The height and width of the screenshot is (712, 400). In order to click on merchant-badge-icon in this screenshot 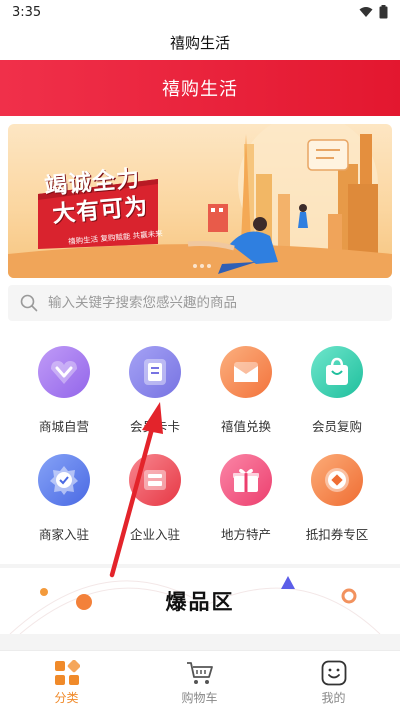, I will do `click(64, 480)`.